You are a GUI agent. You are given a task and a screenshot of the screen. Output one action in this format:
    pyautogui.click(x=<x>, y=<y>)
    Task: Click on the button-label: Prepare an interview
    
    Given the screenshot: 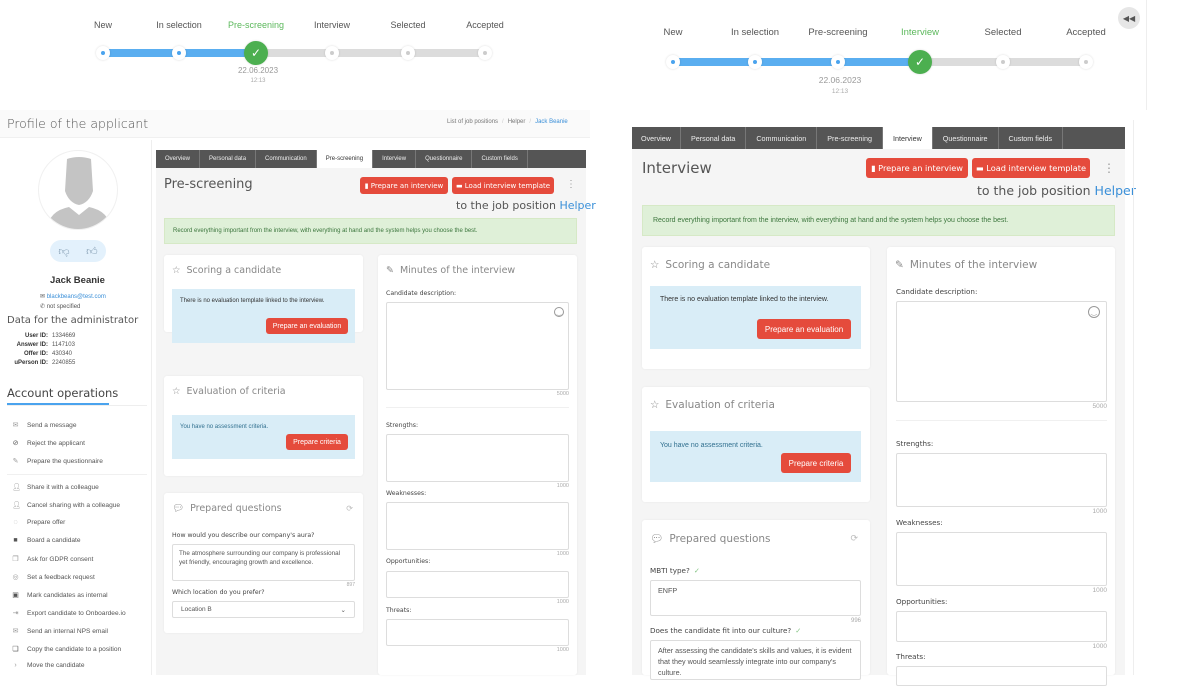 What is the action you would take?
    pyautogui.click(x=407, y=185)
    